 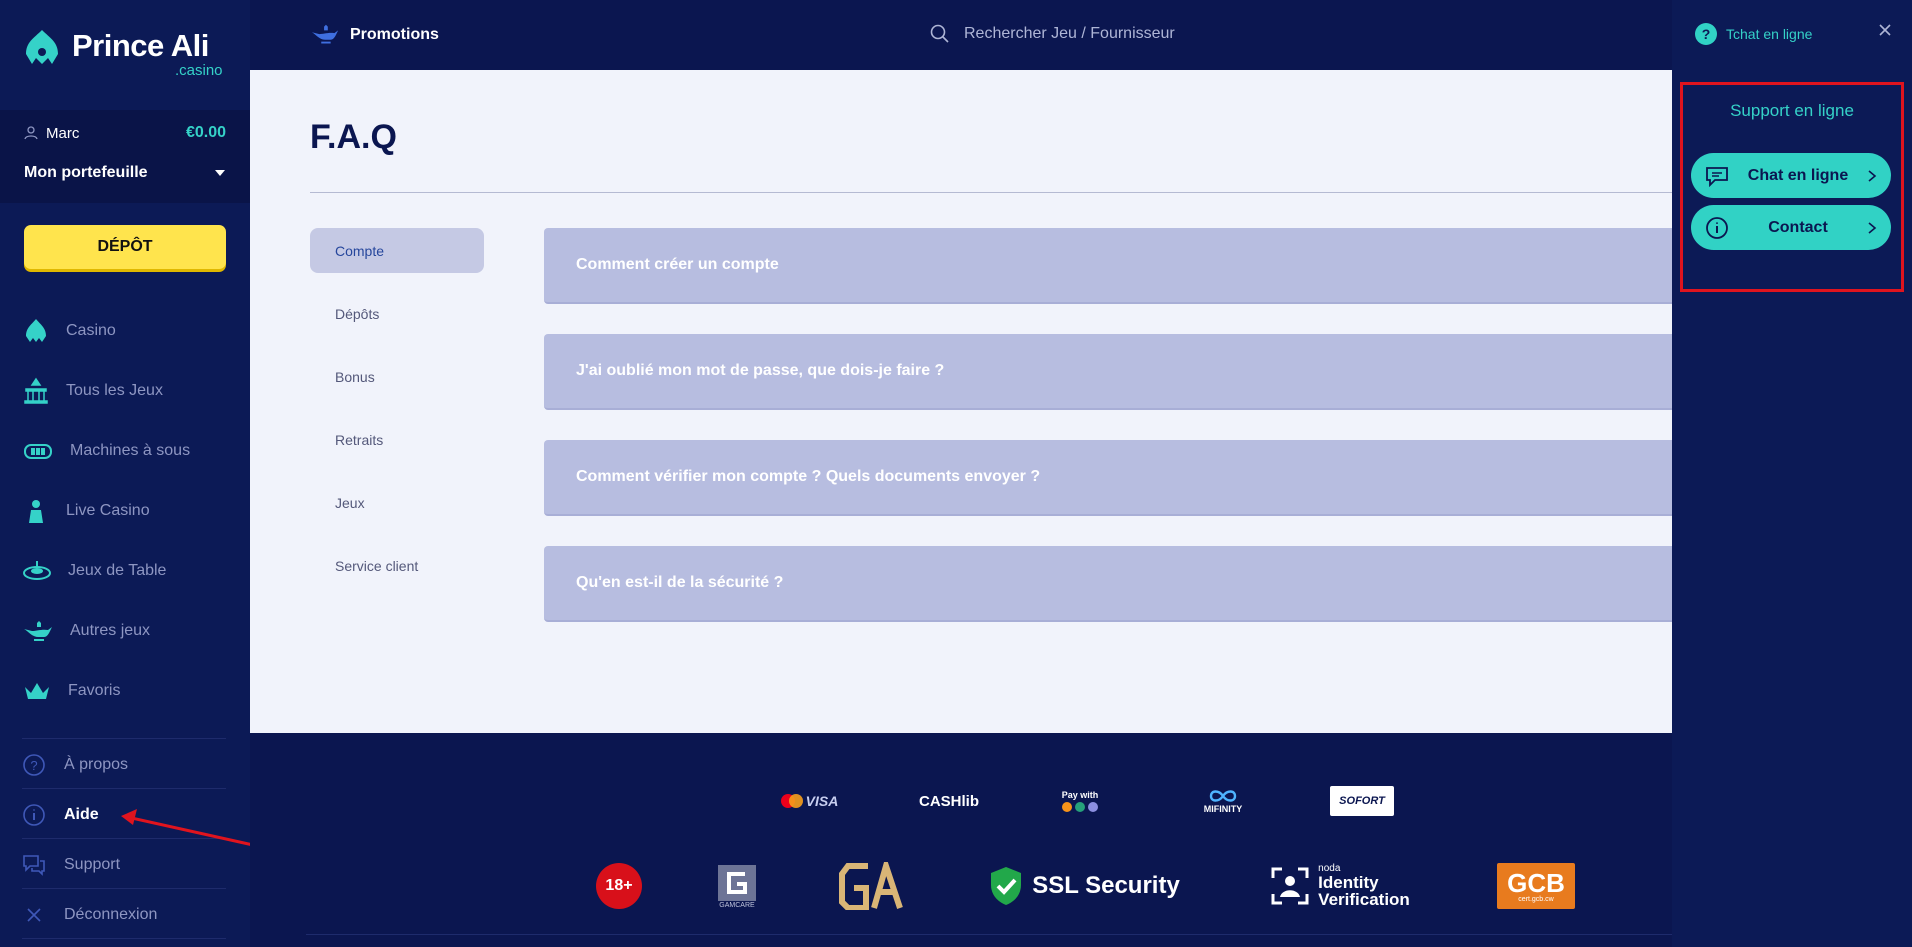 What do you see at coordinates (1769, 34) in the screenshot?
I see `panel-header-title: Tchat en ligne` at bounding box center [1769, 34].